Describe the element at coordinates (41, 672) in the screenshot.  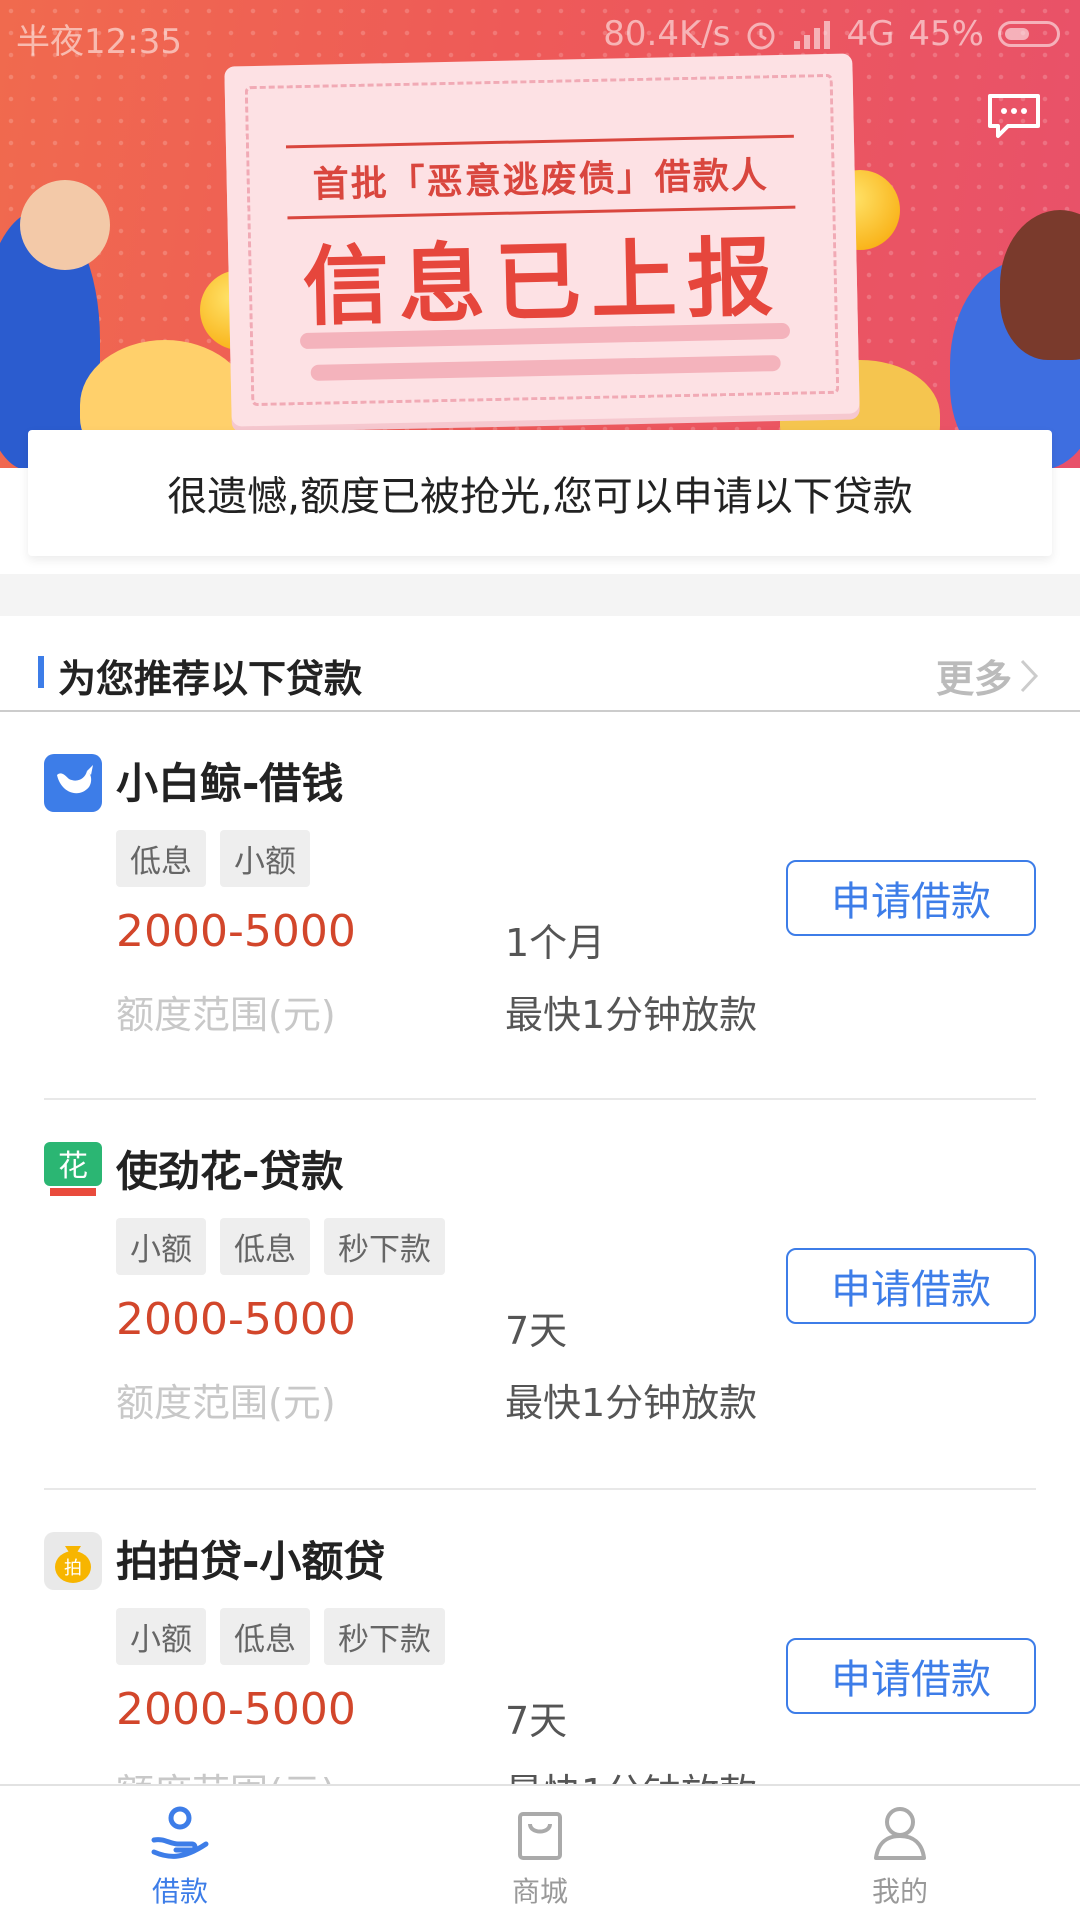
I see `section-accent-bar` at that location.